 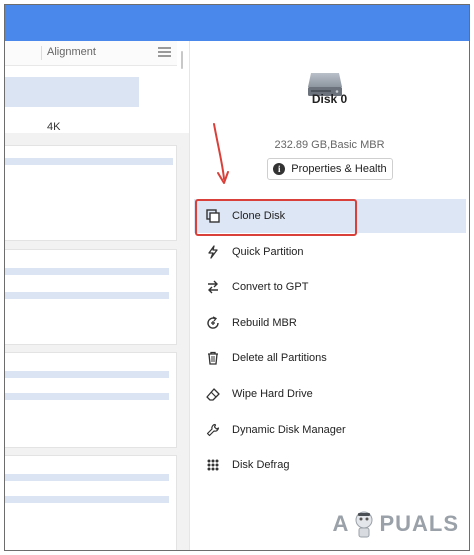 What do you see at coordinates (330, 394) in the screenshot?
I see `menu-item-wipe-hard-drive: Wipe Hard Drive` at bounding box center [330, 394].